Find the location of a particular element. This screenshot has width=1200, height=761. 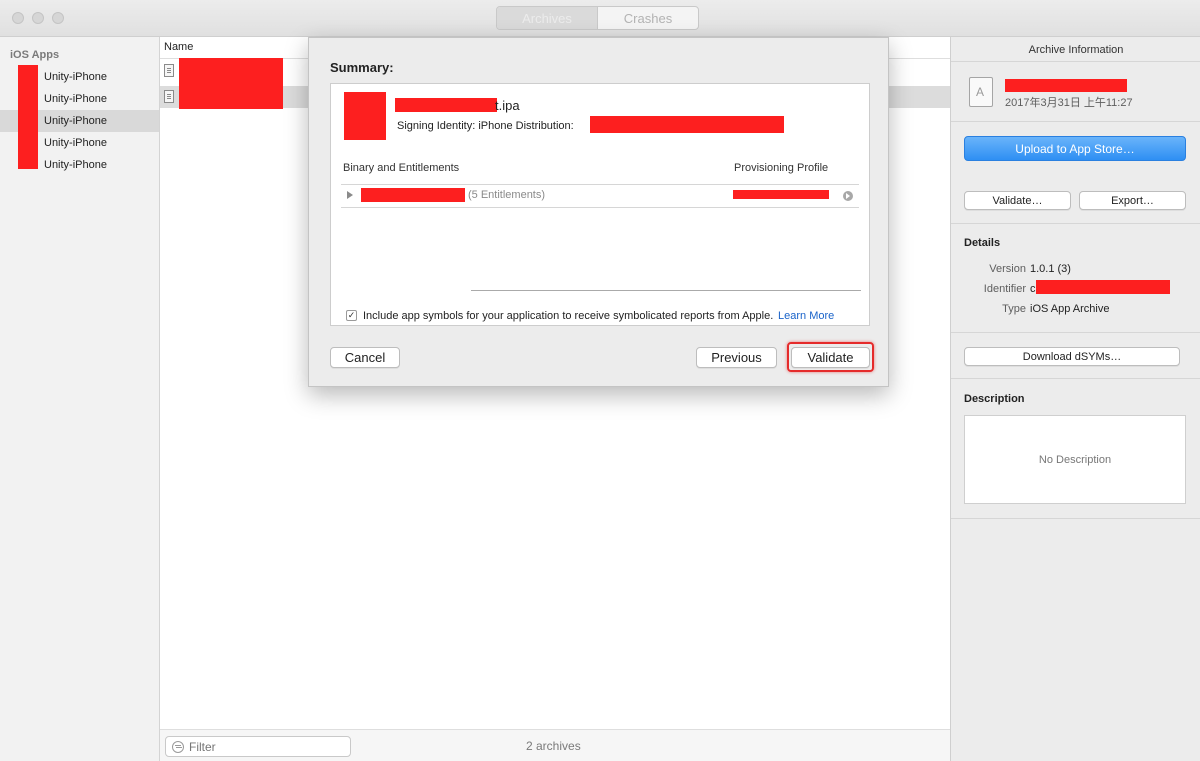

tab-archives: Archives is located at coordinates (547, 18).